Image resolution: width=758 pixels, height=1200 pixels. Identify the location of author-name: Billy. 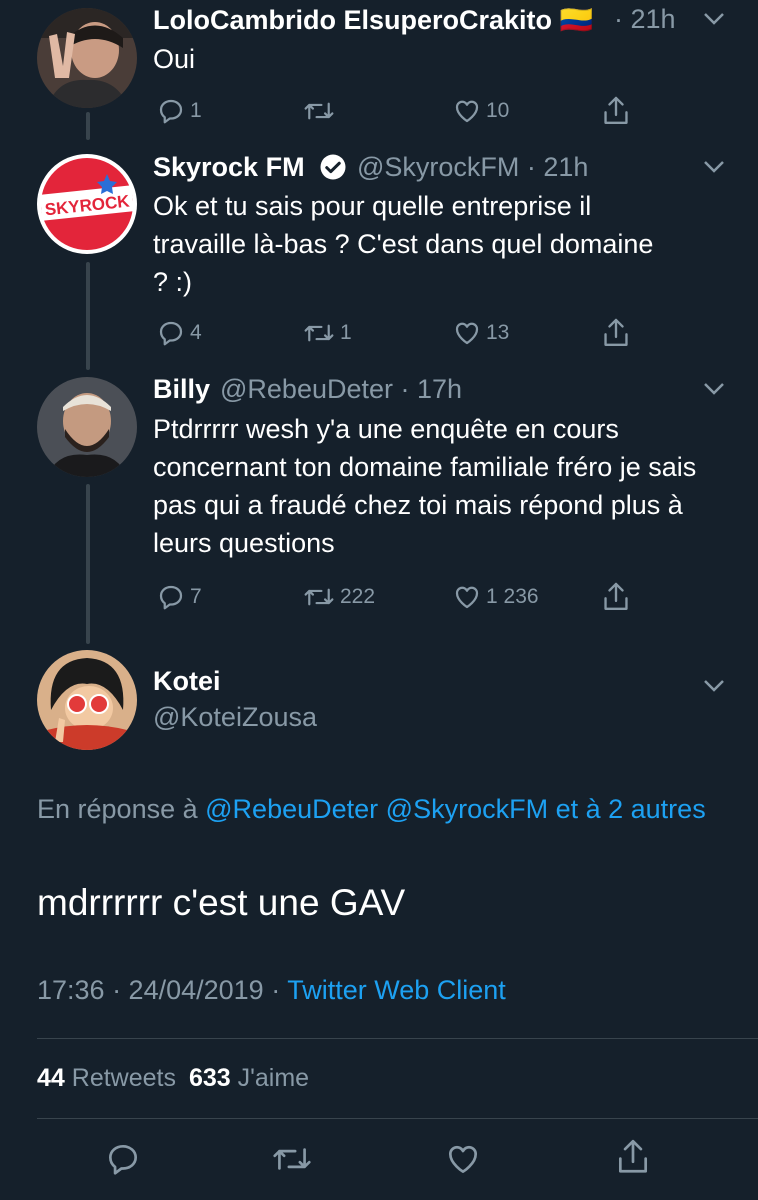
(181, 389).